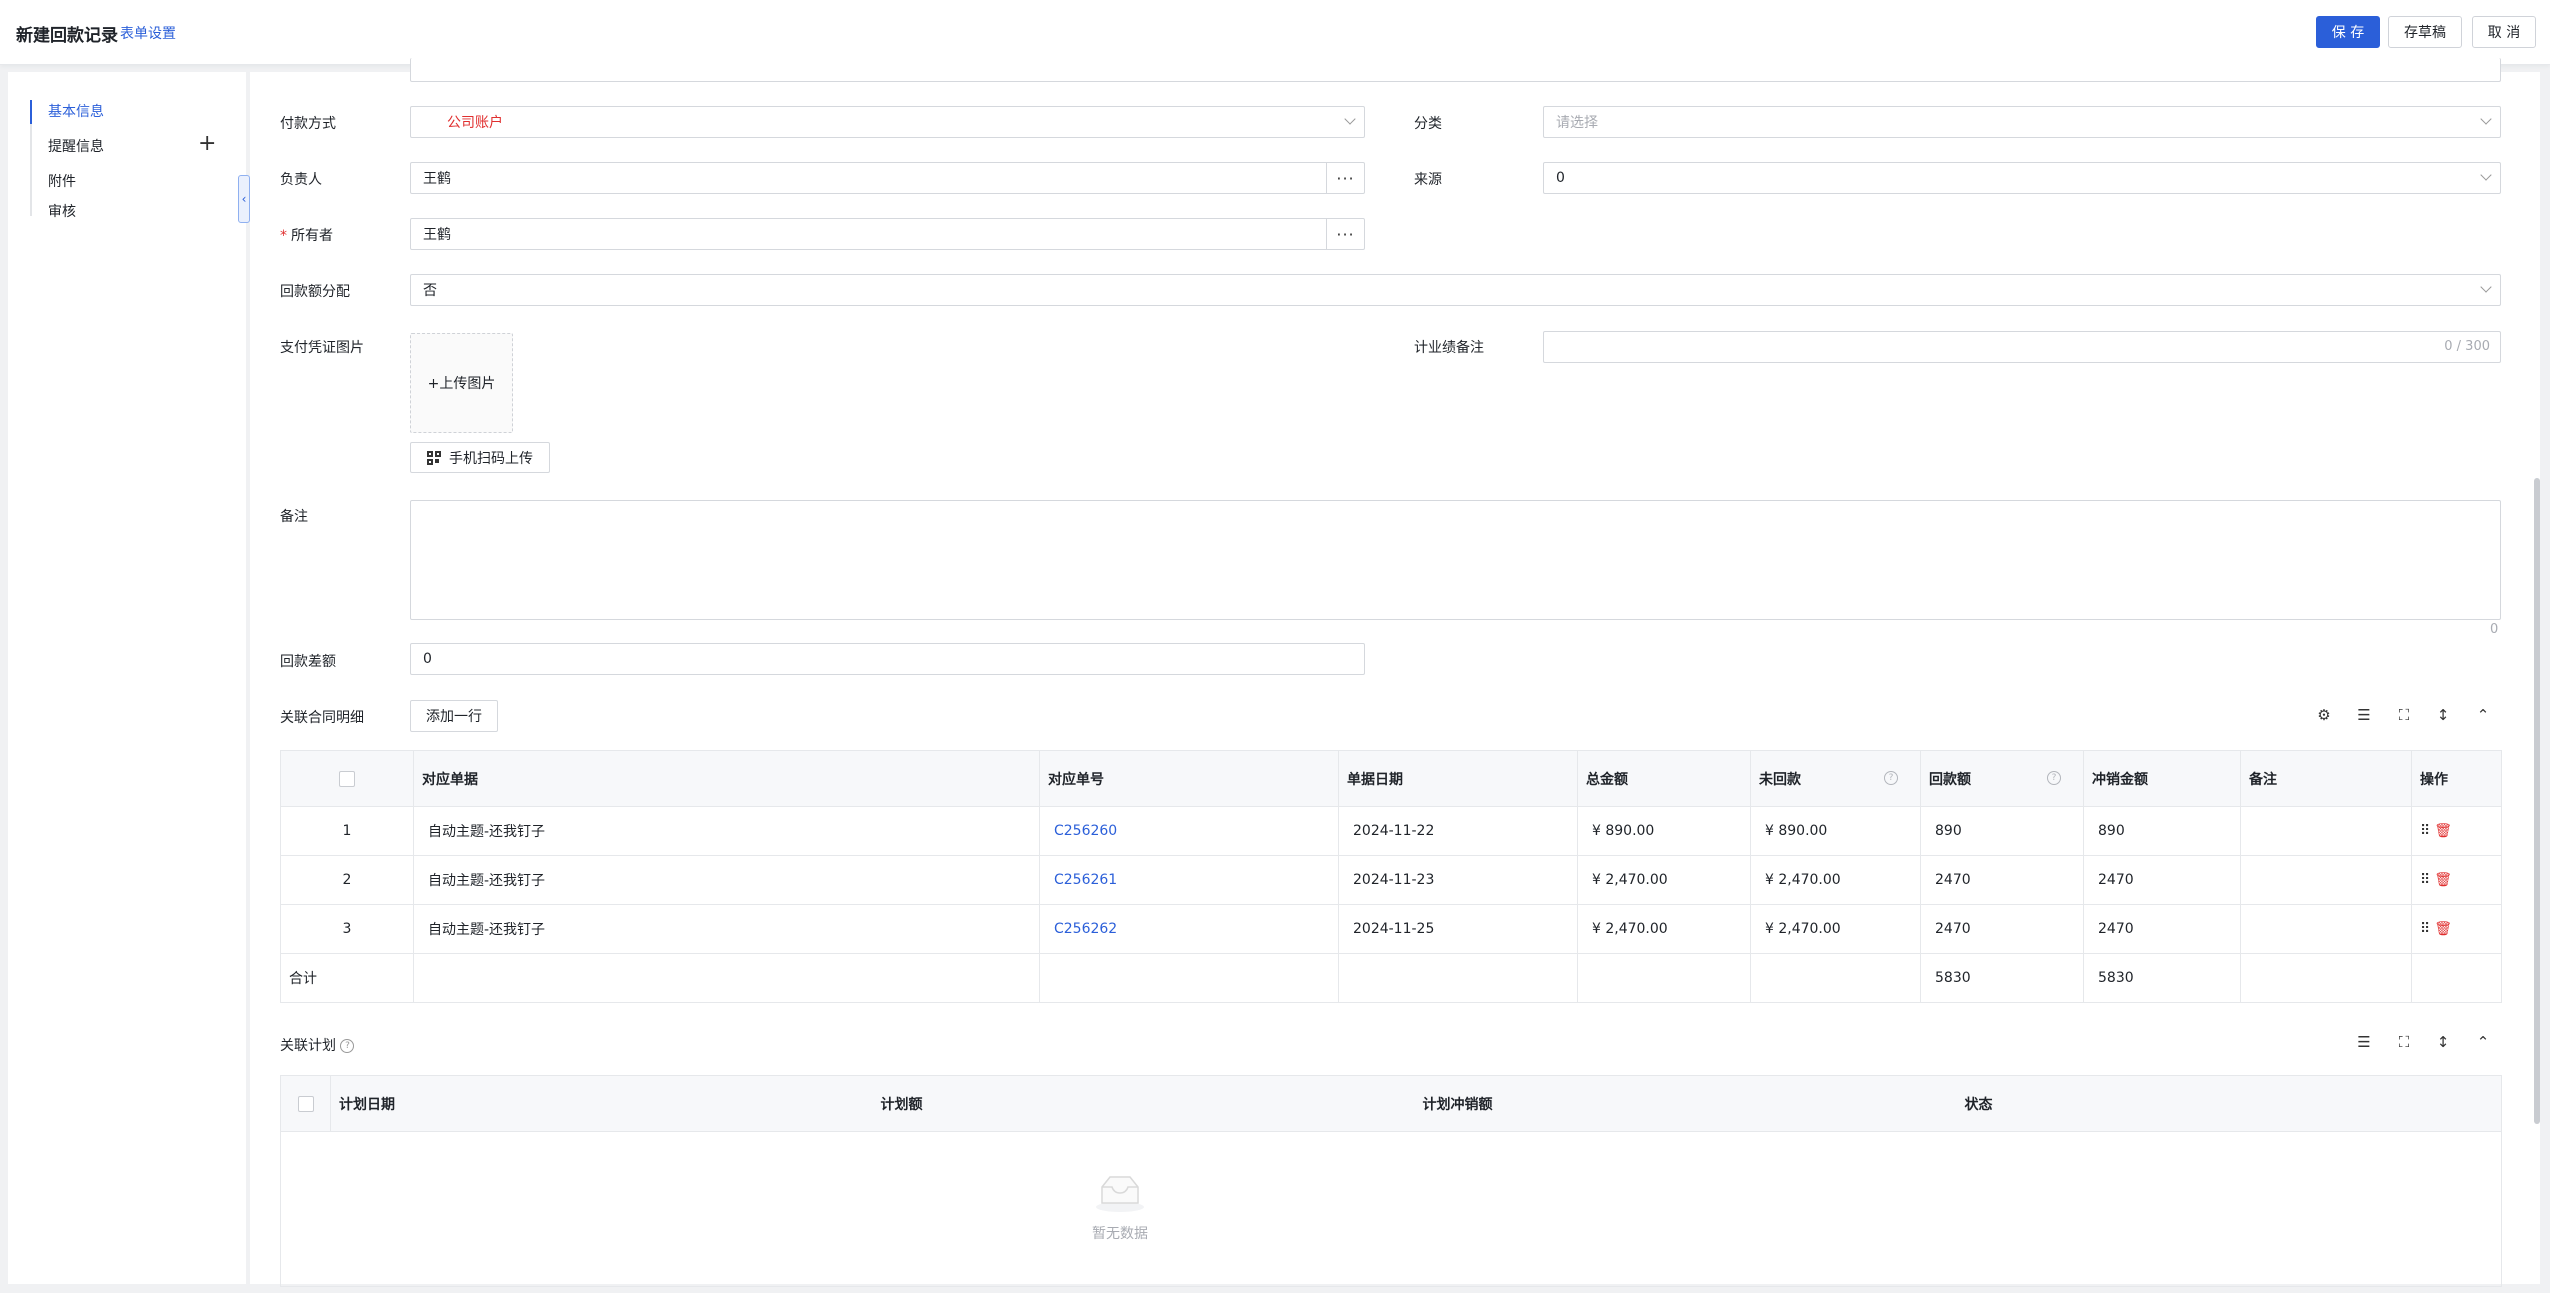 This screenshot has height=1293, width=2550. I want to click on category-label: 分类, so click(1428, 124).